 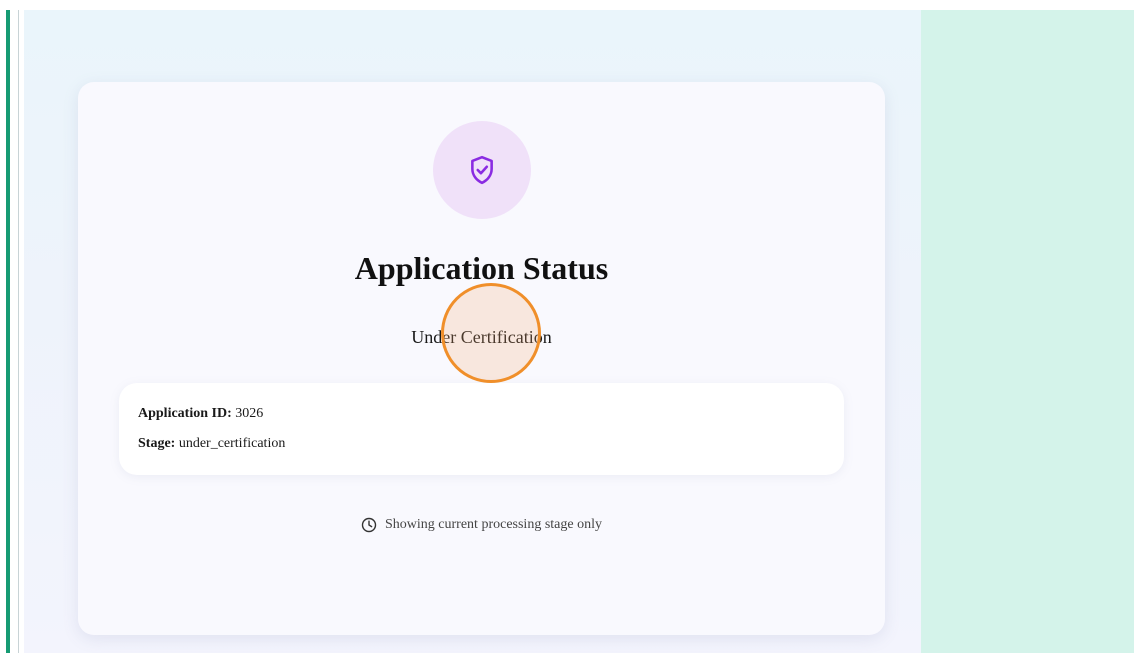 What do you see at coordinates (185, 413) in the screenshot?
I see `application-id-label: Application ID:` at bounding box center [185, 413].